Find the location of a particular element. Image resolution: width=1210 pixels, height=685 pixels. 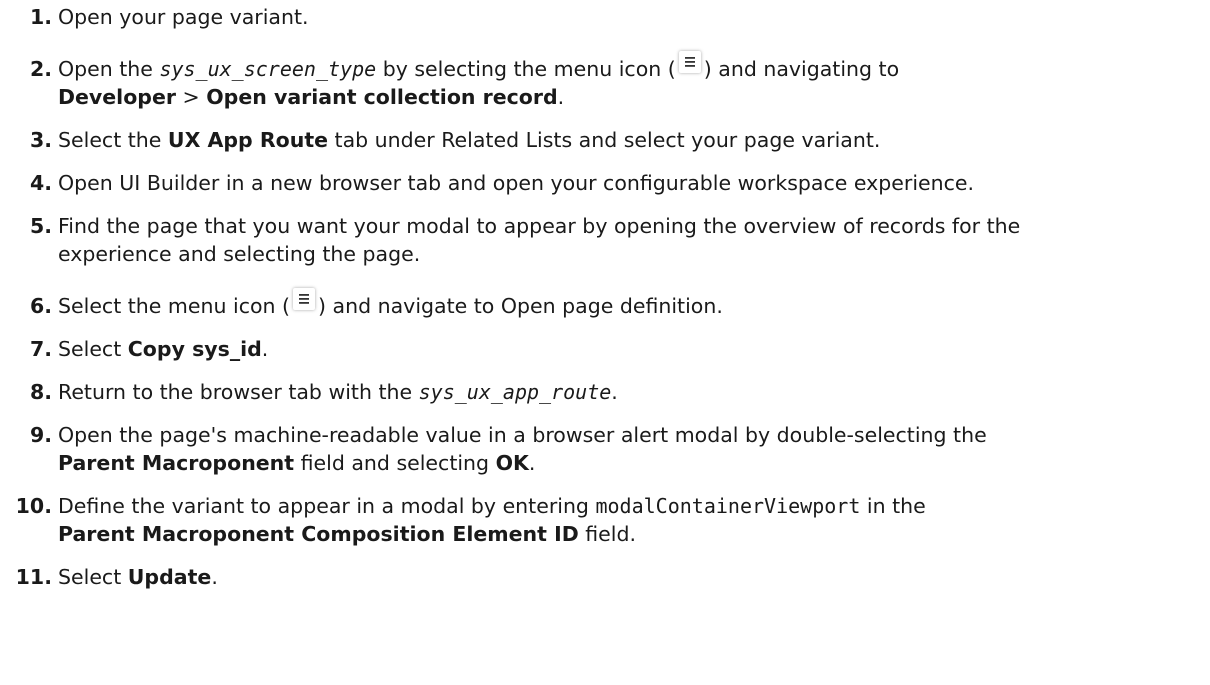

step-text: Open your page variant. is located at coordinates (183, 17).